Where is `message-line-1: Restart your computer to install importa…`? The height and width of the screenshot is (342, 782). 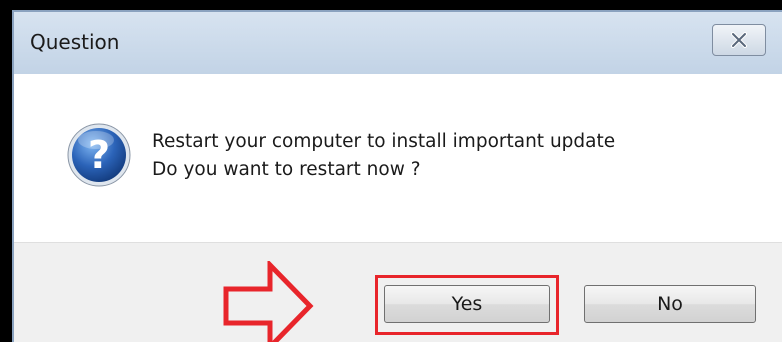
message-line-1: Restart your computer to install importa… is located at coordinates (384, 141).